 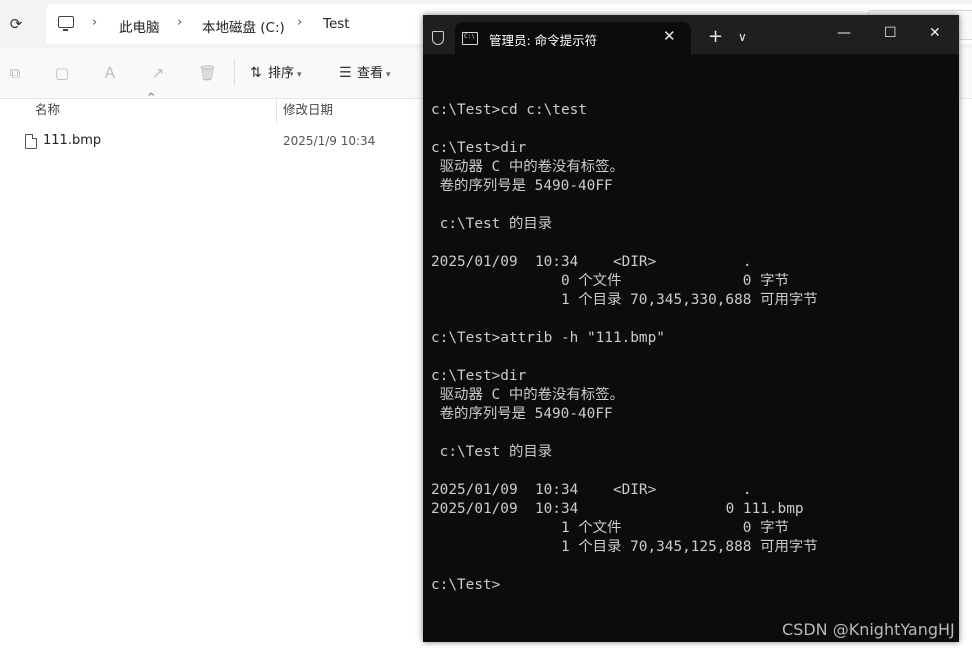 What do you see at coordinates (158, 73) in the screenshot?
I see `share-icon: ↗` at bounding box center [158, 73].